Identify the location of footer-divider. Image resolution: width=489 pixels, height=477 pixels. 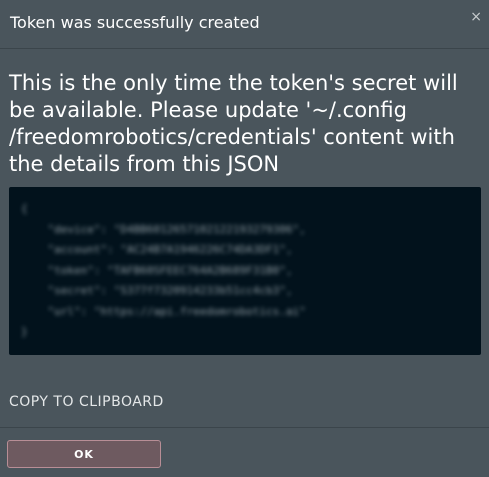
(244, 427).